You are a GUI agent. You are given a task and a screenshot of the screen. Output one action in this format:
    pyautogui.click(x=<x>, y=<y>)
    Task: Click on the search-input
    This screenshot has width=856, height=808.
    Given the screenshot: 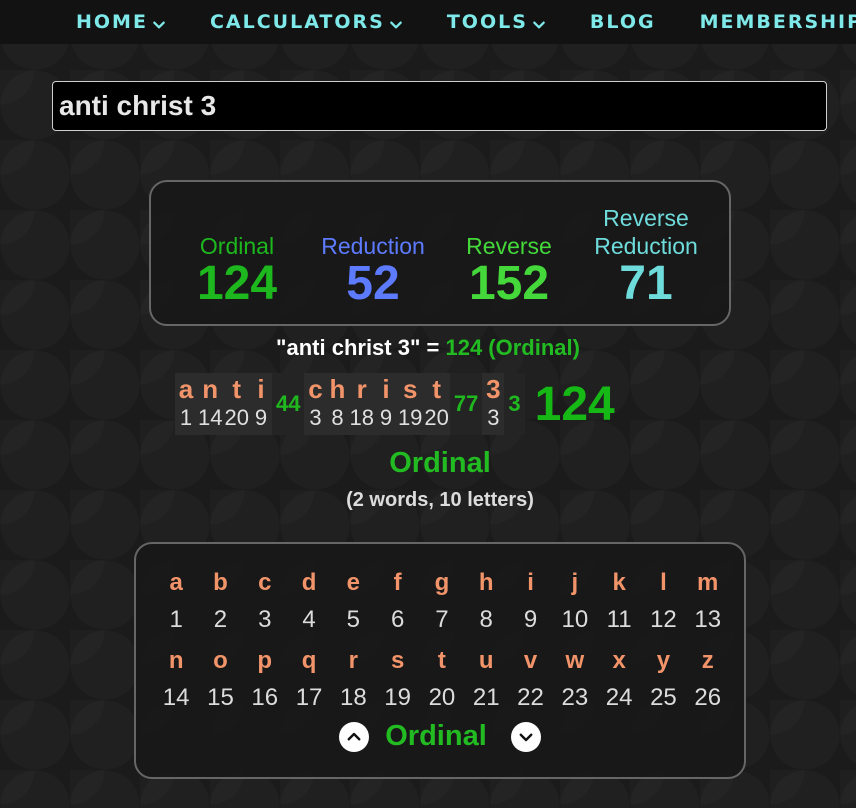 What is the action you would take?
    pyautogui.click(x=439, y=106)
    